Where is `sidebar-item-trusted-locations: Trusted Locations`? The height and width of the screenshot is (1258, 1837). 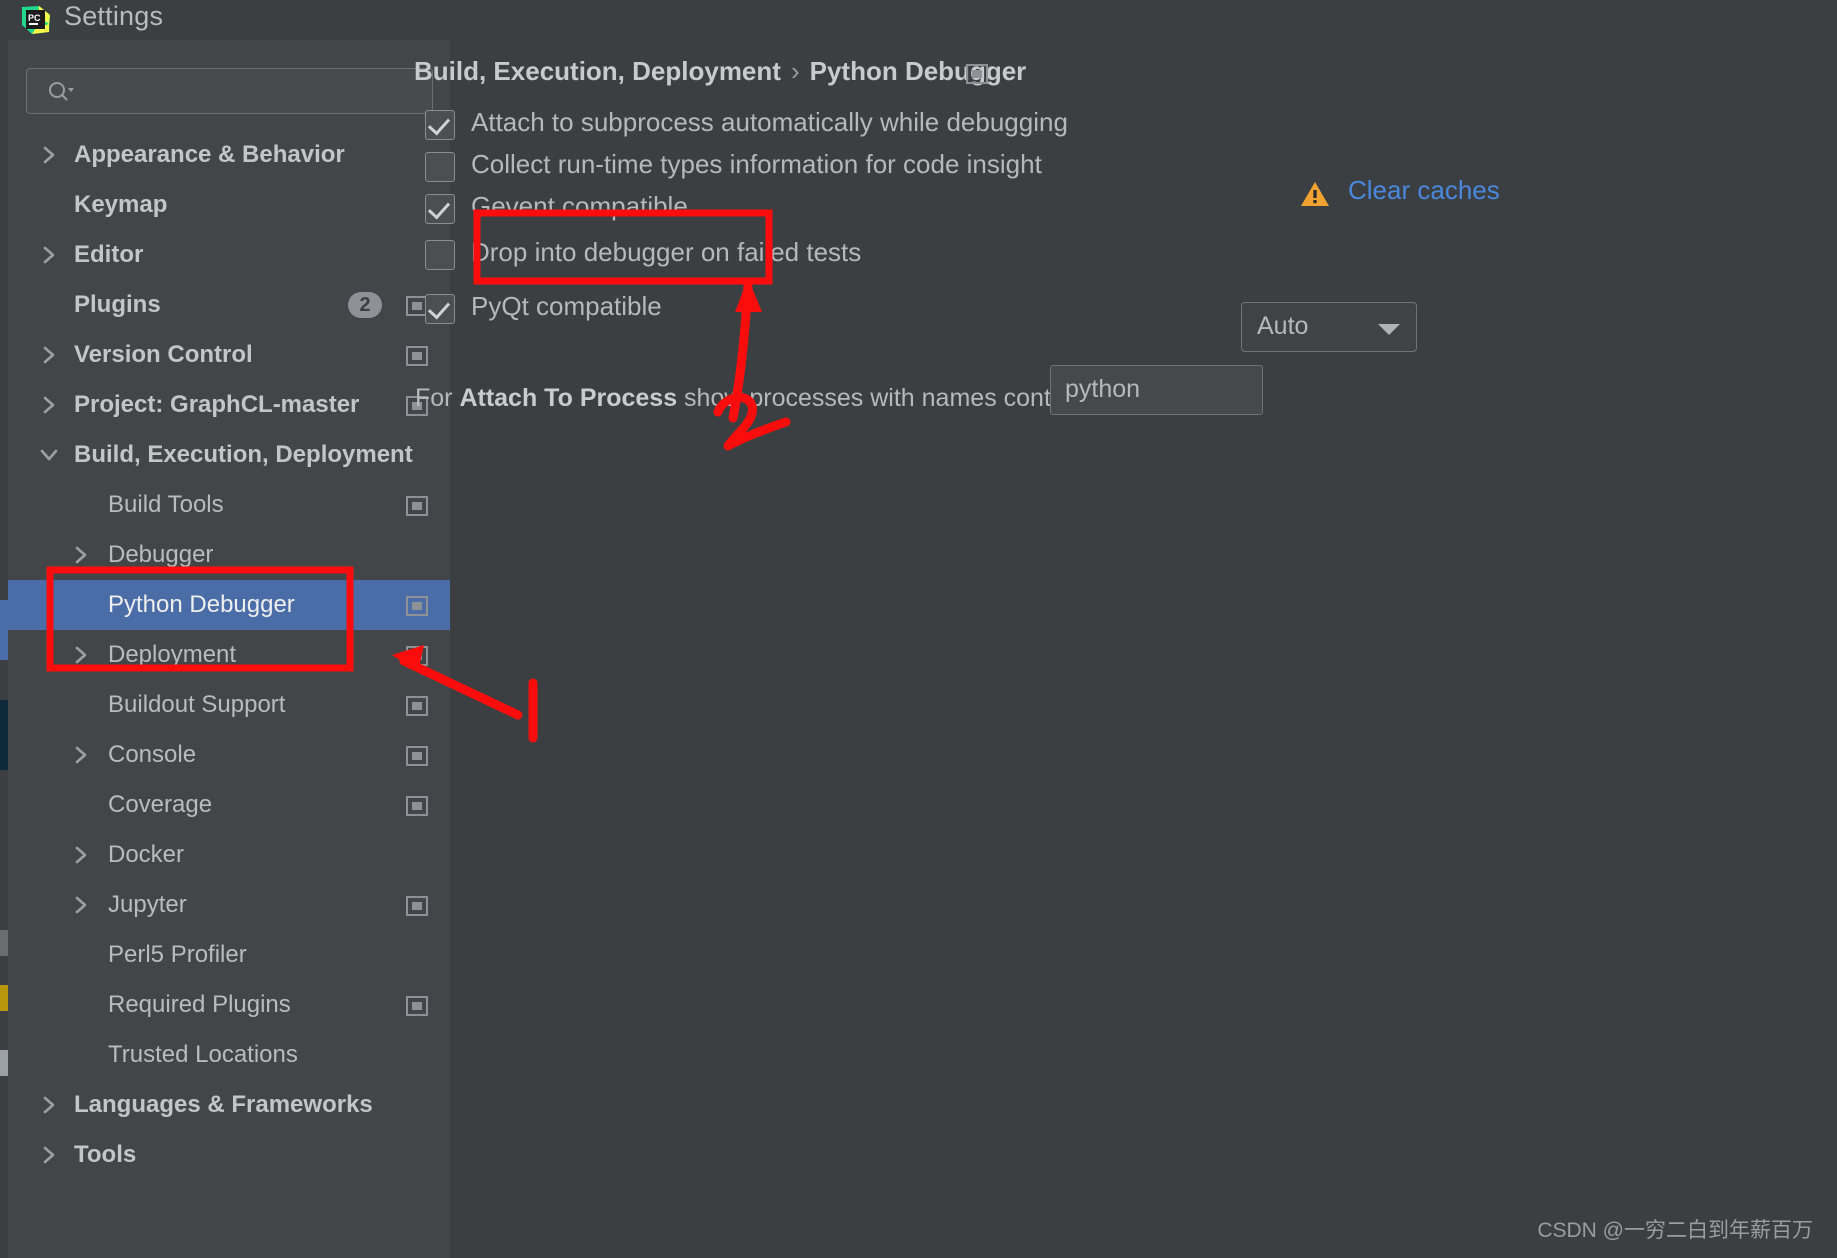
sidebar-item-trusted-locations: Trusted Locations is located at coordinates (229, 1055).